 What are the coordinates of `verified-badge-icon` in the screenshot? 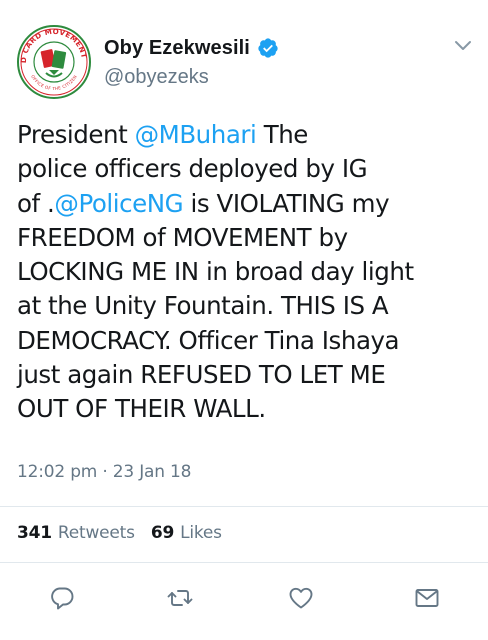 It's located at (268, 48).